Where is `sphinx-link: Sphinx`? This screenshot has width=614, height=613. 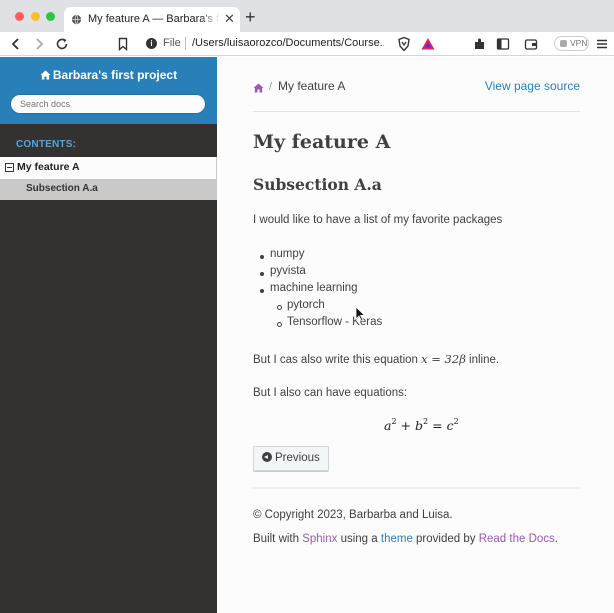
sphinx-link: Sphinx is located at coordinates (319, 539).